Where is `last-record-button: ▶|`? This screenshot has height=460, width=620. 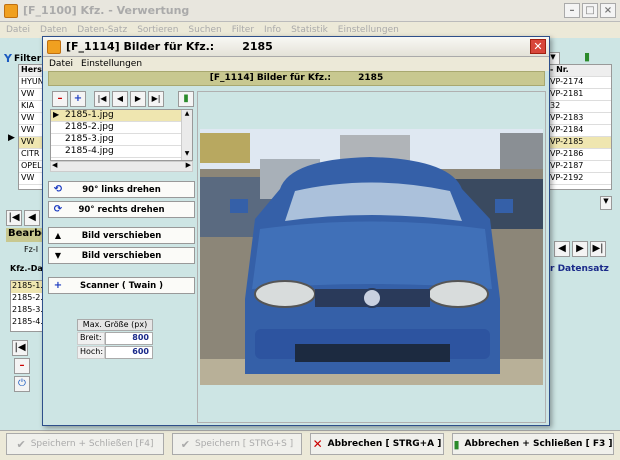
last-record-button: ▶| is located at coordinates (156, 99).